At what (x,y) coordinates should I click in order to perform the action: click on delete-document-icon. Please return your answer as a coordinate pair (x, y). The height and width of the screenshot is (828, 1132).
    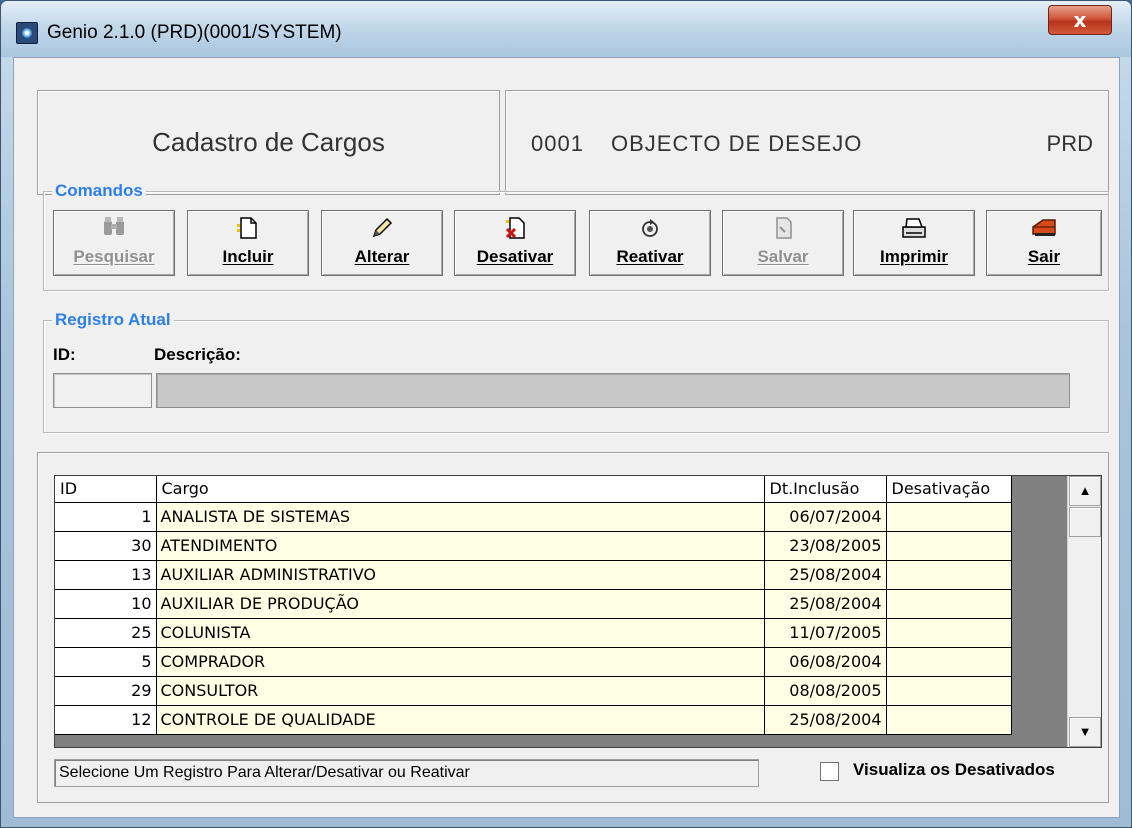
    Looking at the image, I should click on (515, 229).